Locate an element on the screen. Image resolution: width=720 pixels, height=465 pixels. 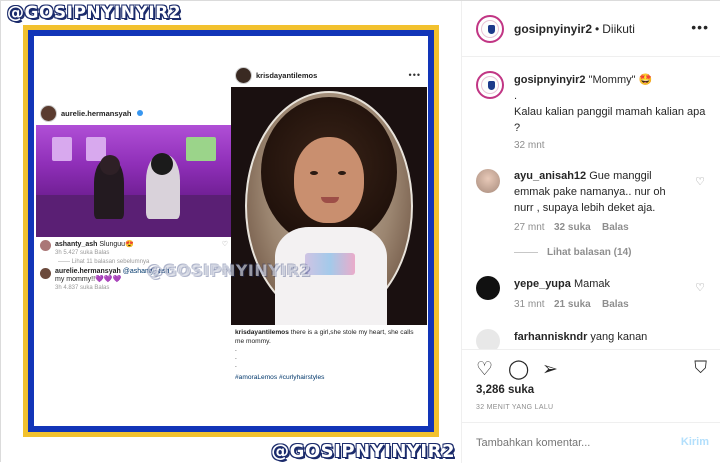
watermark-top: @GOSIPNYINYIR2 is located at coordinates (94, 13).